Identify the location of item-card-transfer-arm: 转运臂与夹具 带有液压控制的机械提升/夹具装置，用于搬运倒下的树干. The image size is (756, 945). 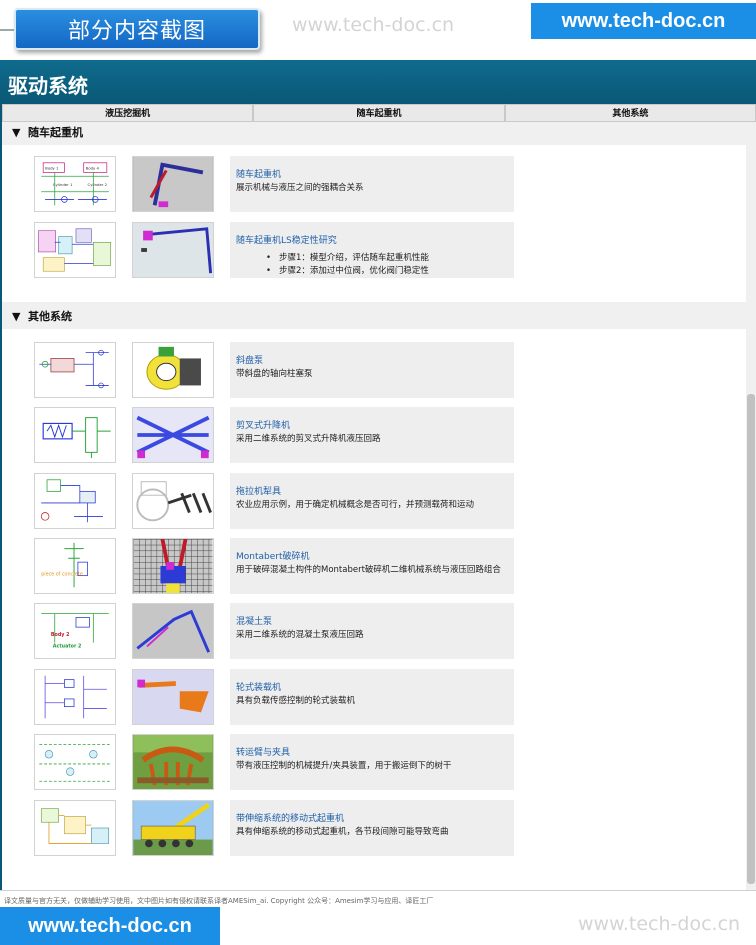
(372, 762).